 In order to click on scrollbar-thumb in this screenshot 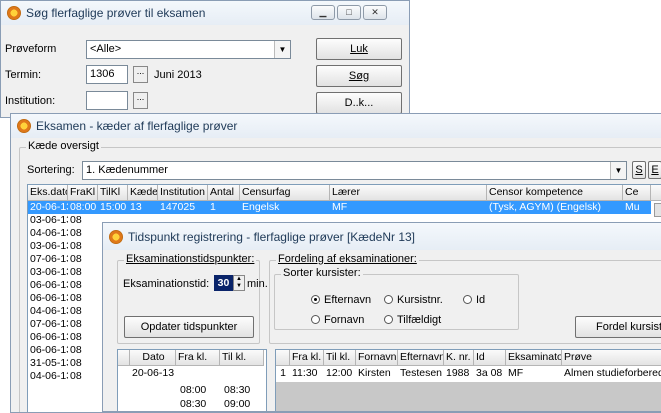, I will do `click(657, 210)`.